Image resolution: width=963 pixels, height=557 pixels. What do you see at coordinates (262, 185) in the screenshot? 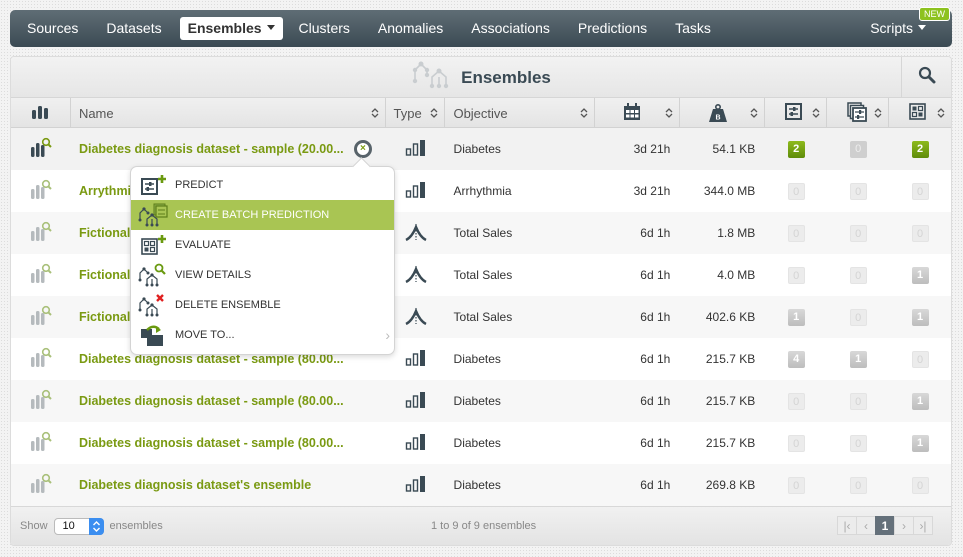
I see `menu-item-predict: PREDICT` at bounding box center [262, 185].